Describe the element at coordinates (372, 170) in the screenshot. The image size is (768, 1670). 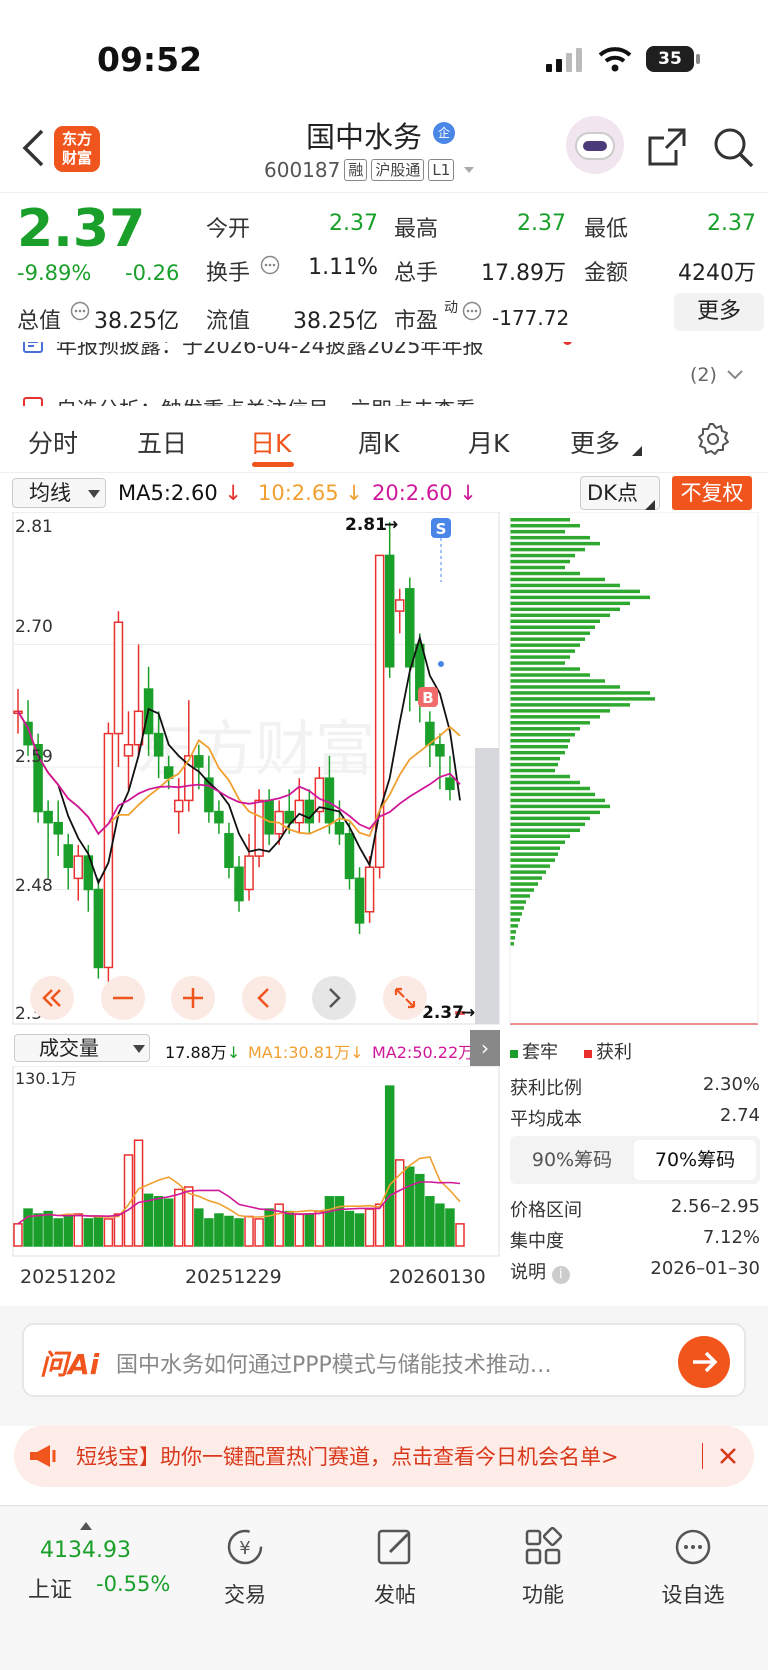
I see `stock-code-row: 600187 融 沪股通 L1` at that location.